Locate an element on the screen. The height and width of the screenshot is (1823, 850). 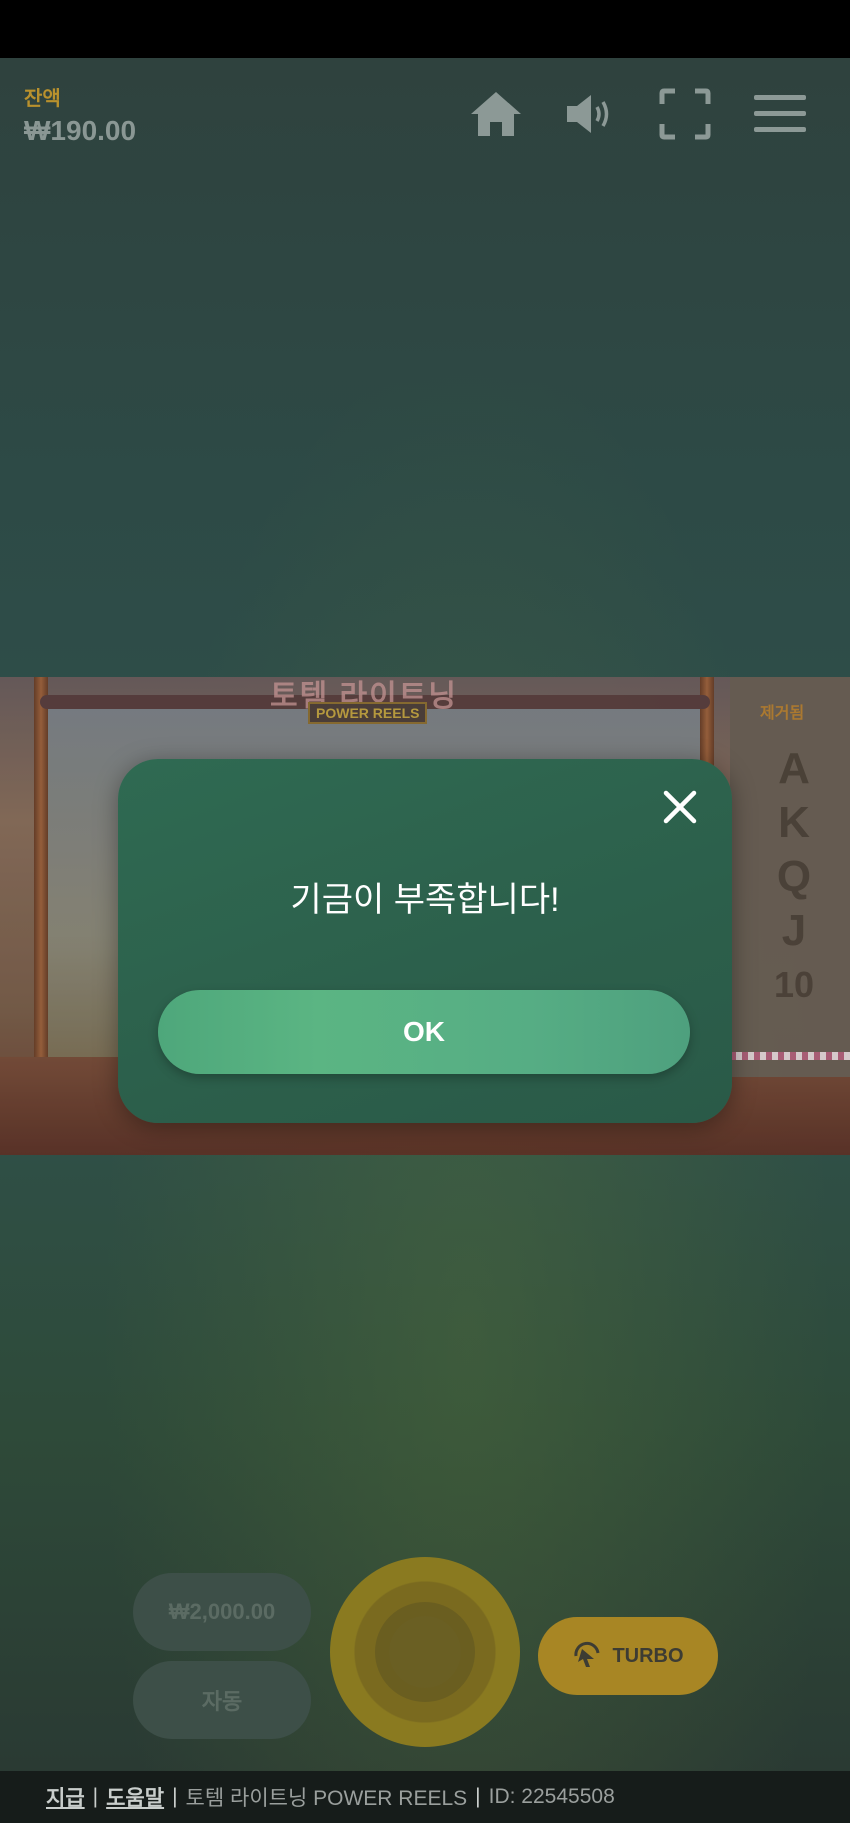
spin-icon is located at coordinates (425, 1652).